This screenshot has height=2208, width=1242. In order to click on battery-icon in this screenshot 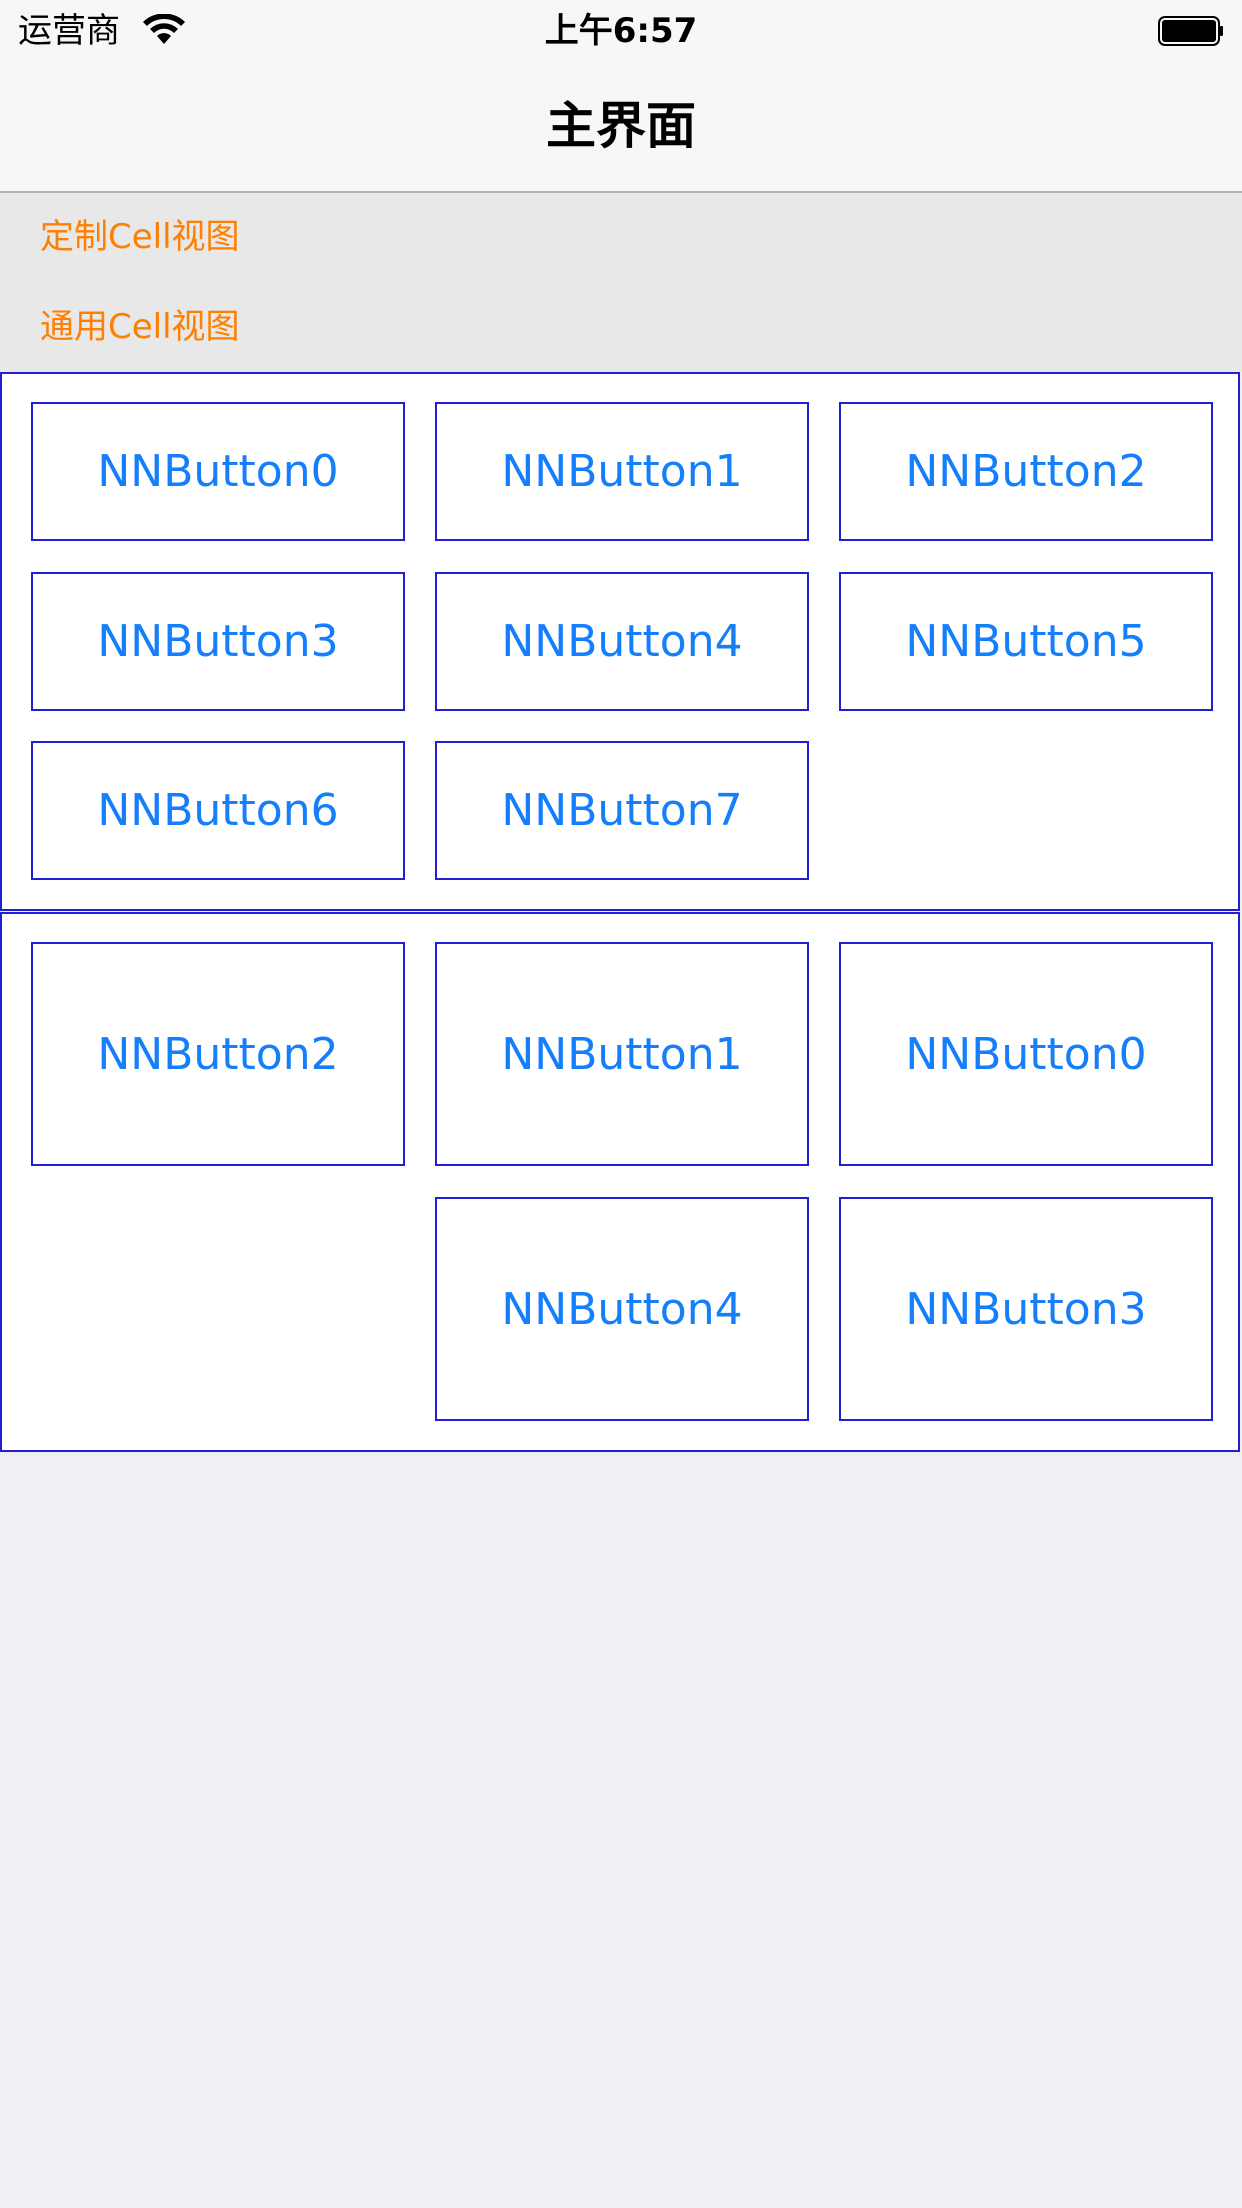, I will do `click(1190, 31)`.